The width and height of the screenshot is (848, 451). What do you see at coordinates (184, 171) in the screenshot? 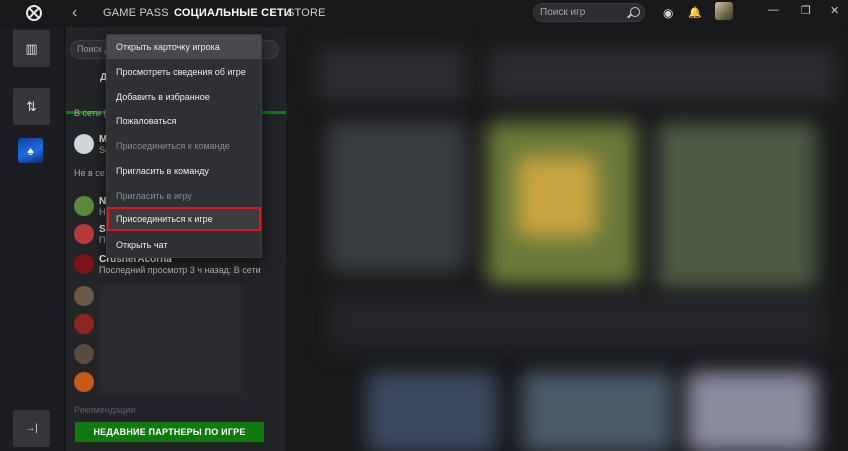
I see `menu-item-invite-party: Пригласить в команду` at bounding box center [184, 171].